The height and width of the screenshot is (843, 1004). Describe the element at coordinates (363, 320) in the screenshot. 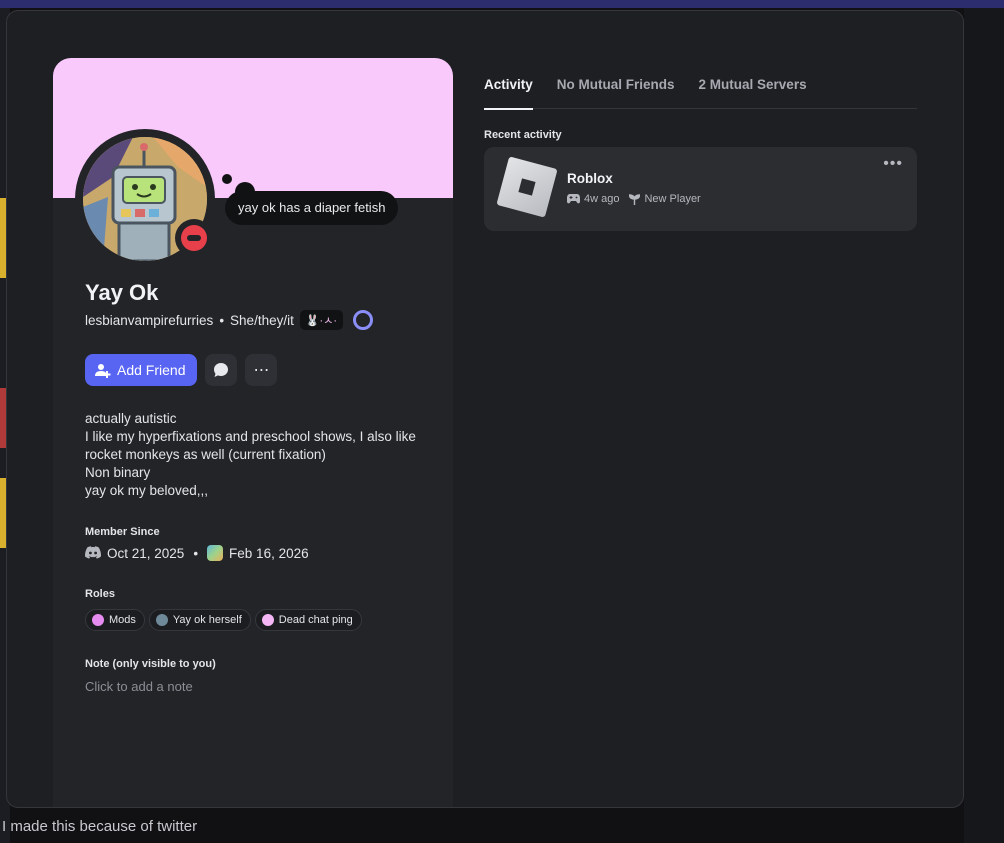

I see `profile-badge-icon` at that location.